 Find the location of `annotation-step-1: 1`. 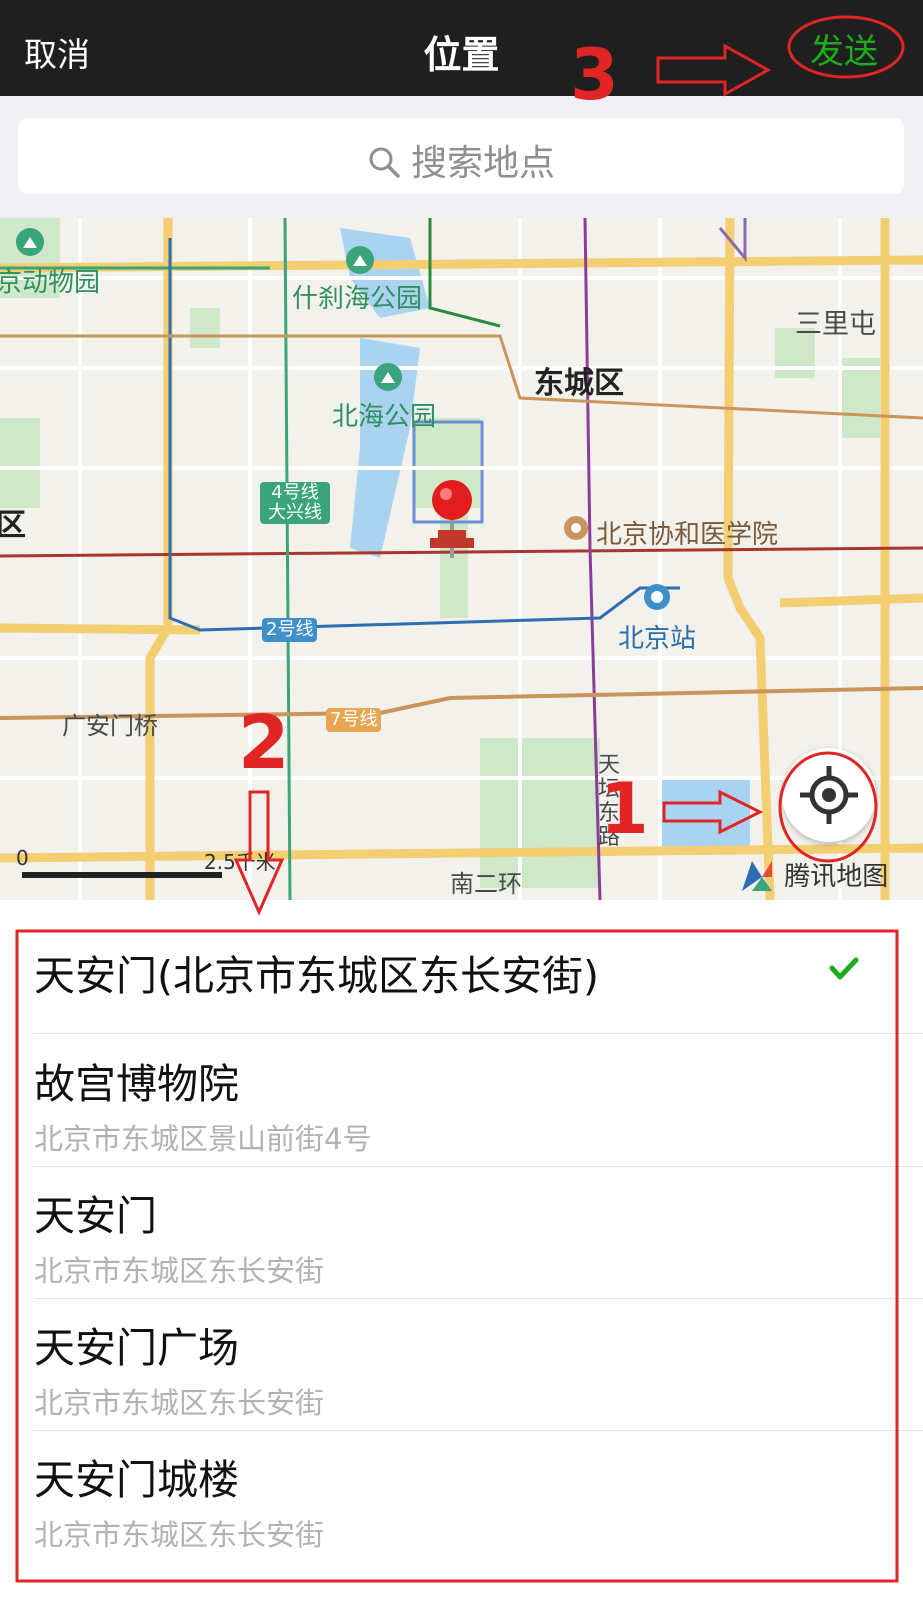

annotation-step-1: 1 is located at coordinates (624, 809).